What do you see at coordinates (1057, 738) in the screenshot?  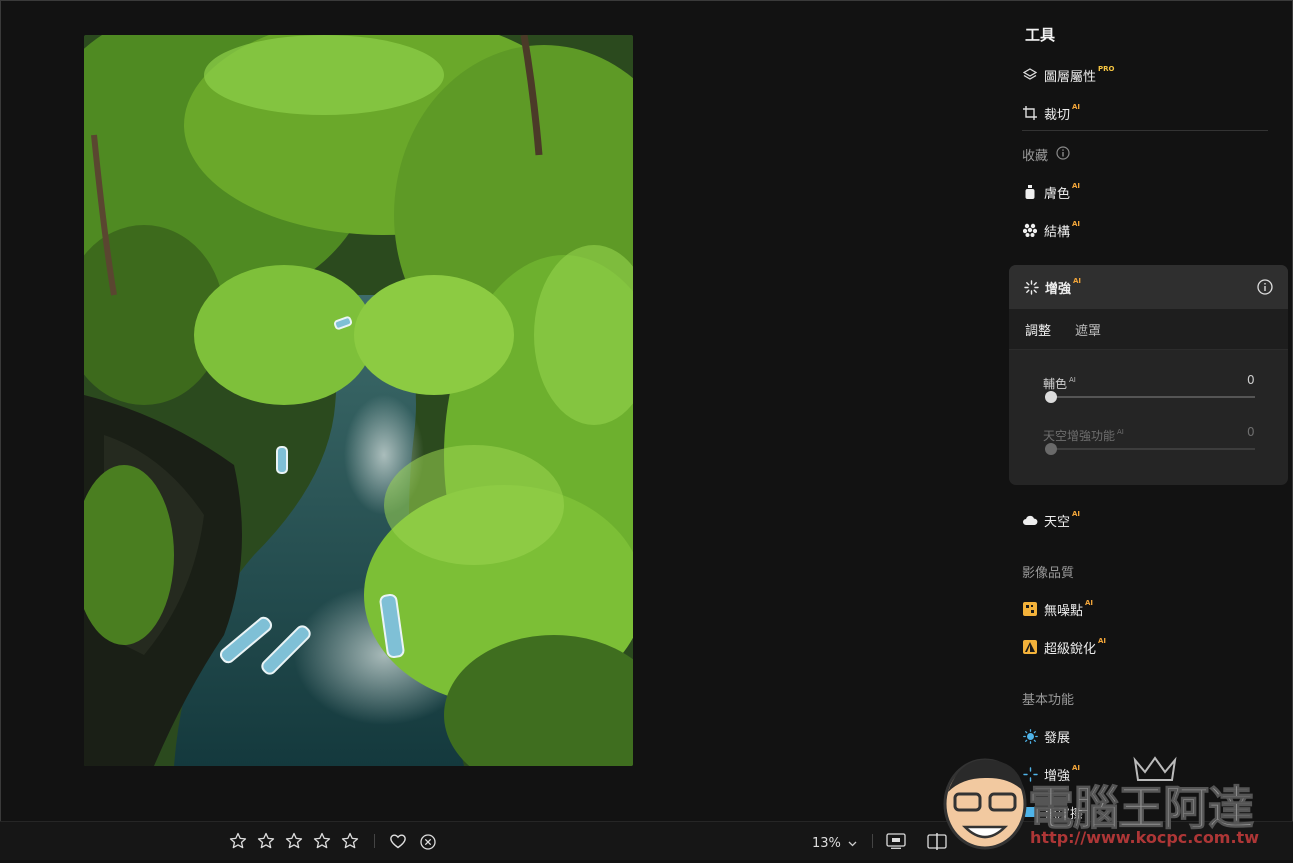 I see `tool-develop-label: 發展` at bounding box center [1057, 738].